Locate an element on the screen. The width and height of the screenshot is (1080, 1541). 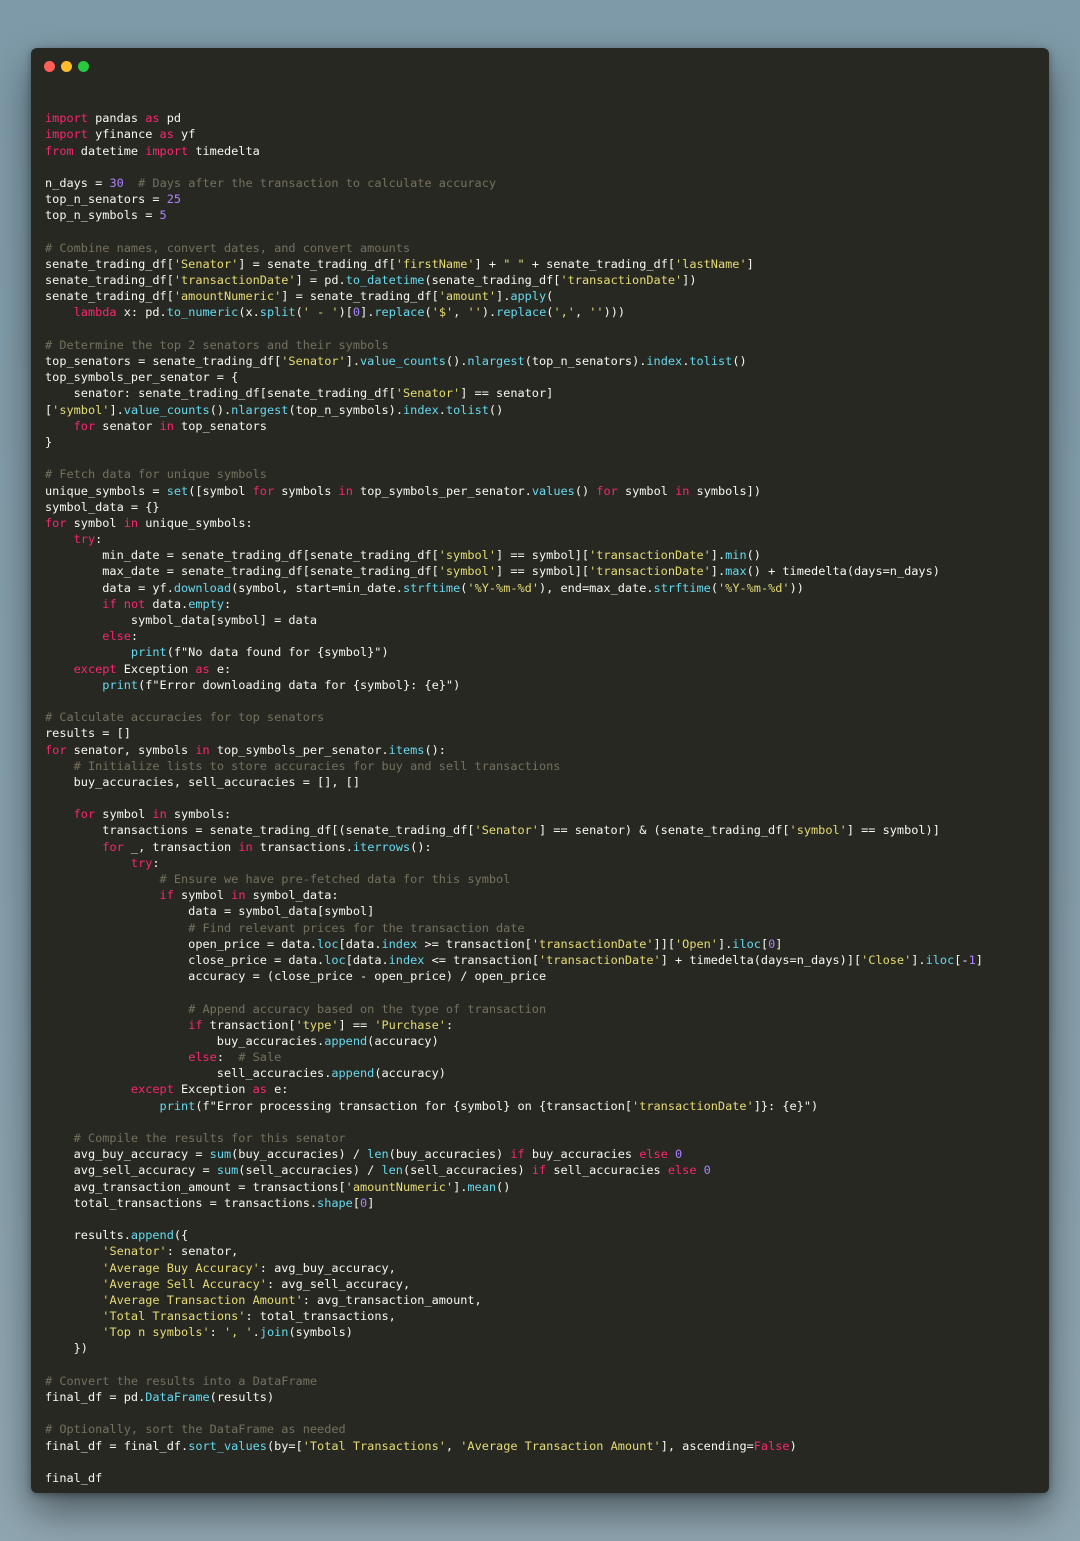
code-token: ), end=max_date. is located at coordinates (596, 587).